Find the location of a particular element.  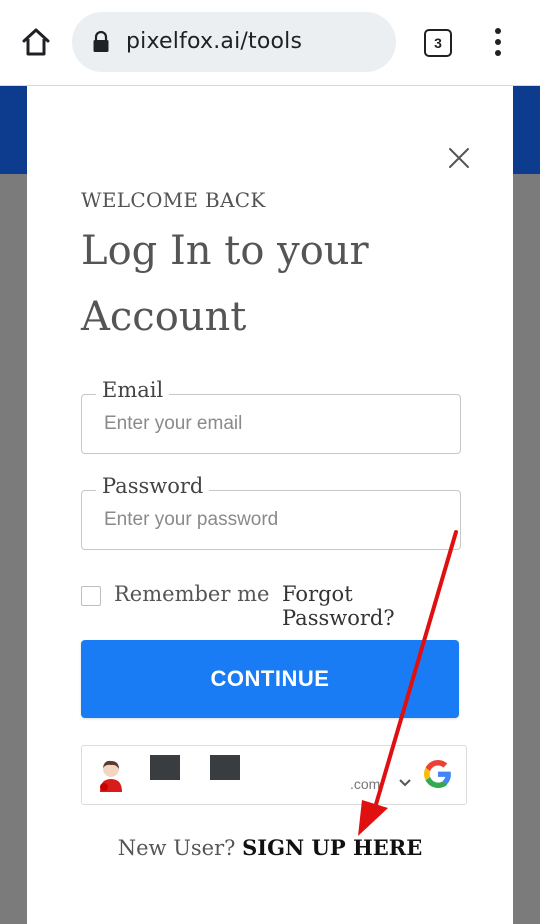

signup-row: New User? SIGN UP HERE is located at coordinates (270, 847).